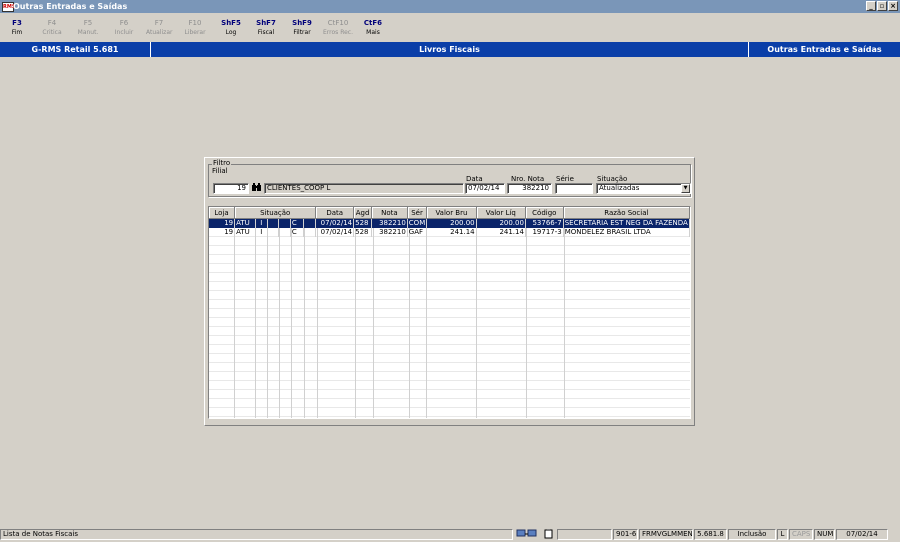 This screenshot has width=900, height=542. I want to click on toolbar-key: ShF7, so click(266, 23).